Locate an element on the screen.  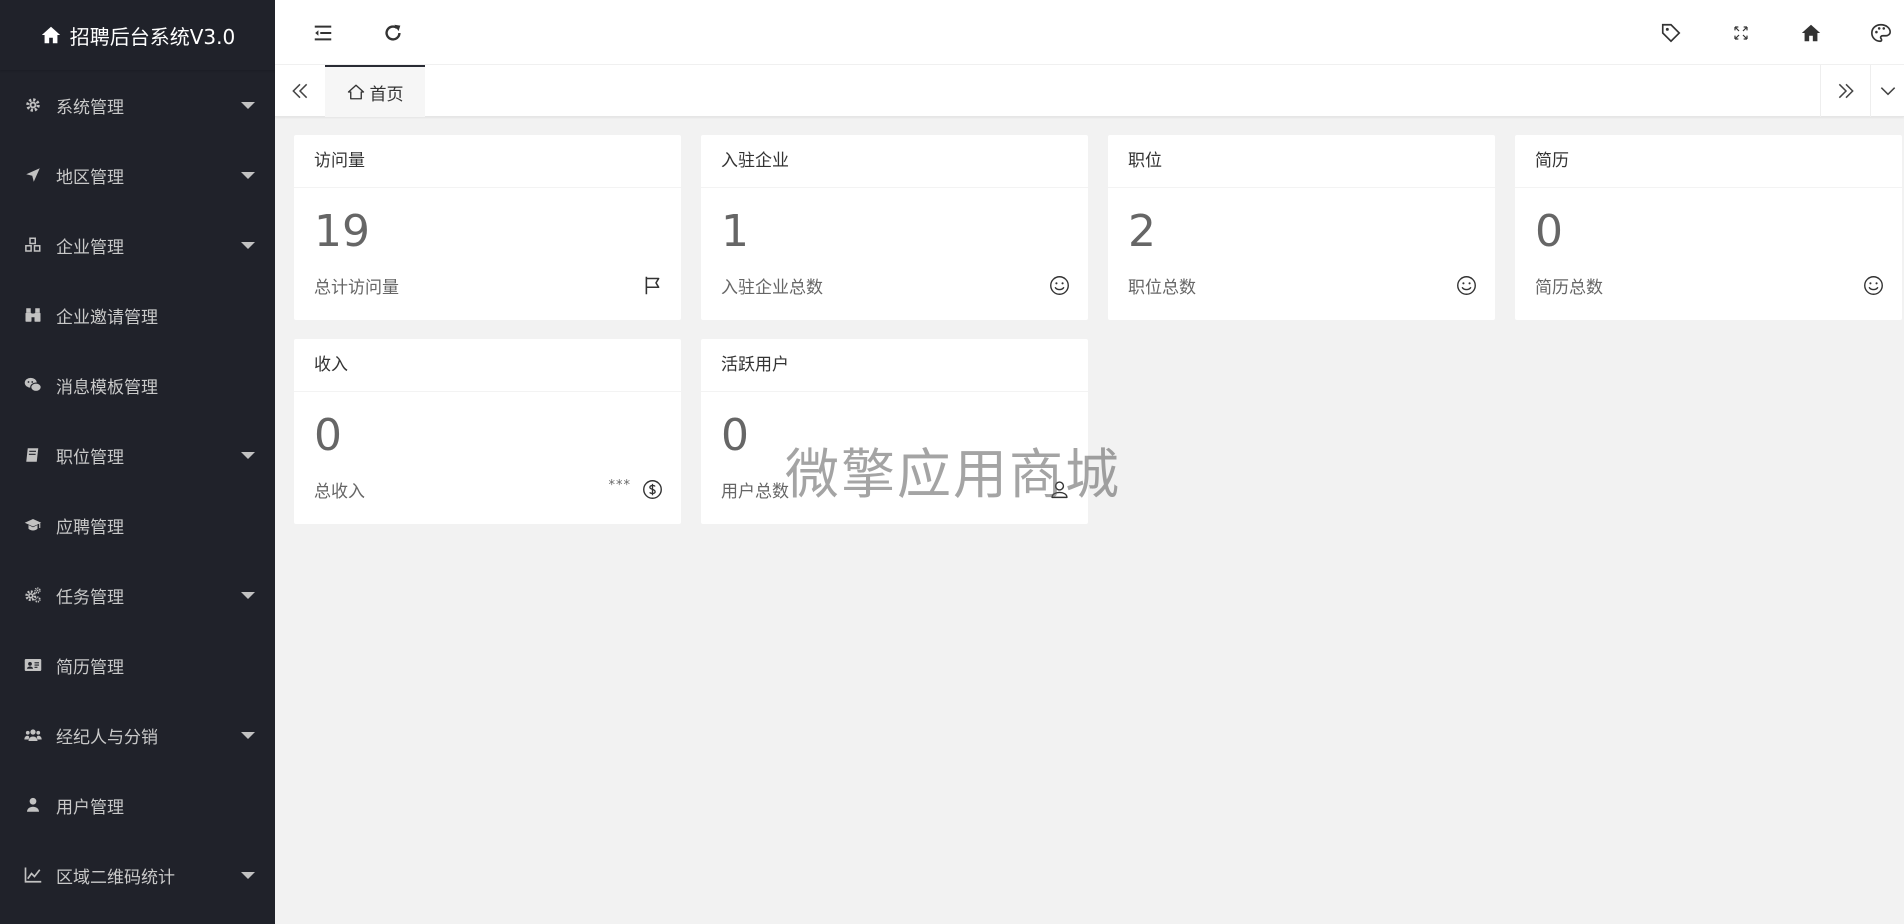
card-title: 收入 is located at coordinates (487, 365).